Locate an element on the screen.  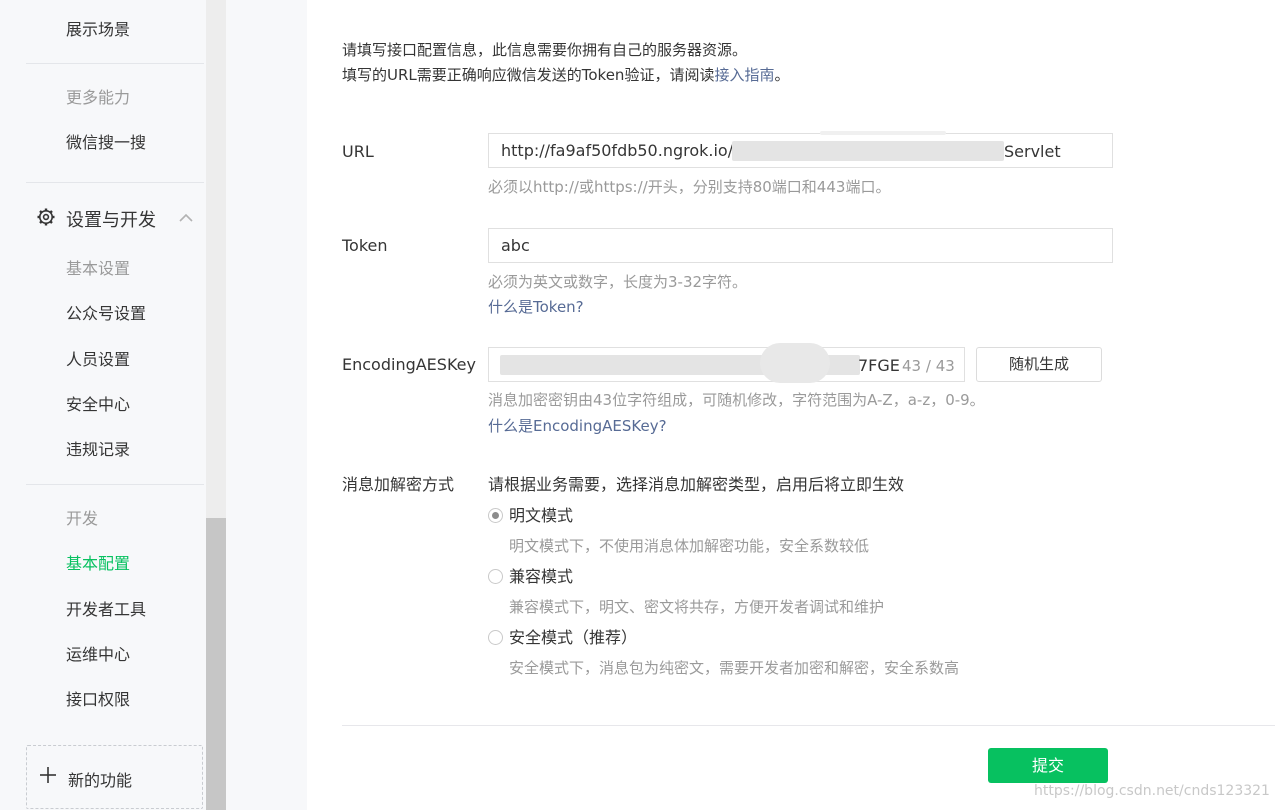
access-guide-link: 接入指南 is located at coordinates (744, 75).